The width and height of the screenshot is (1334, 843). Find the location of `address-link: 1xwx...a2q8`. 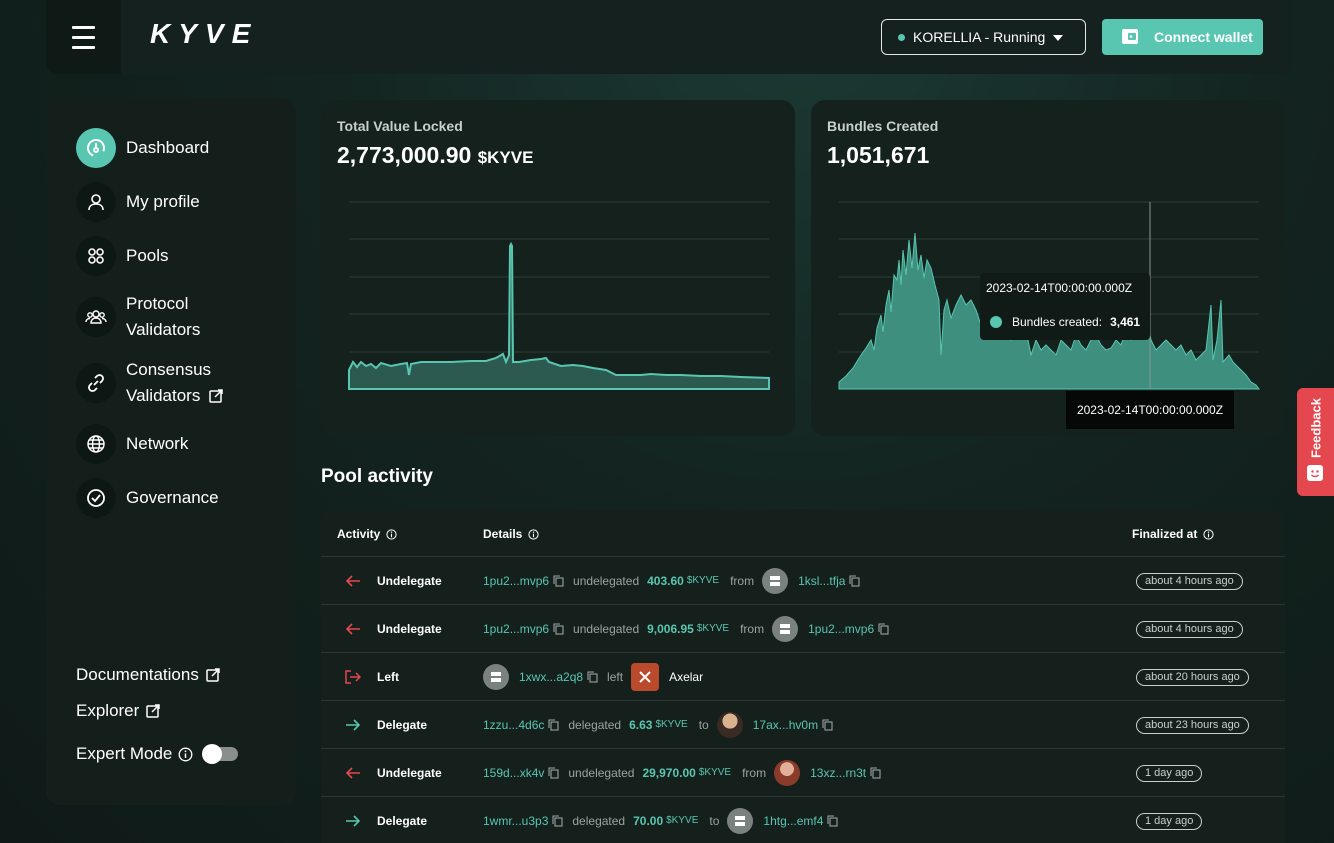

address-link: 1xwx...a2q8 is located at coordinates (551, 677).